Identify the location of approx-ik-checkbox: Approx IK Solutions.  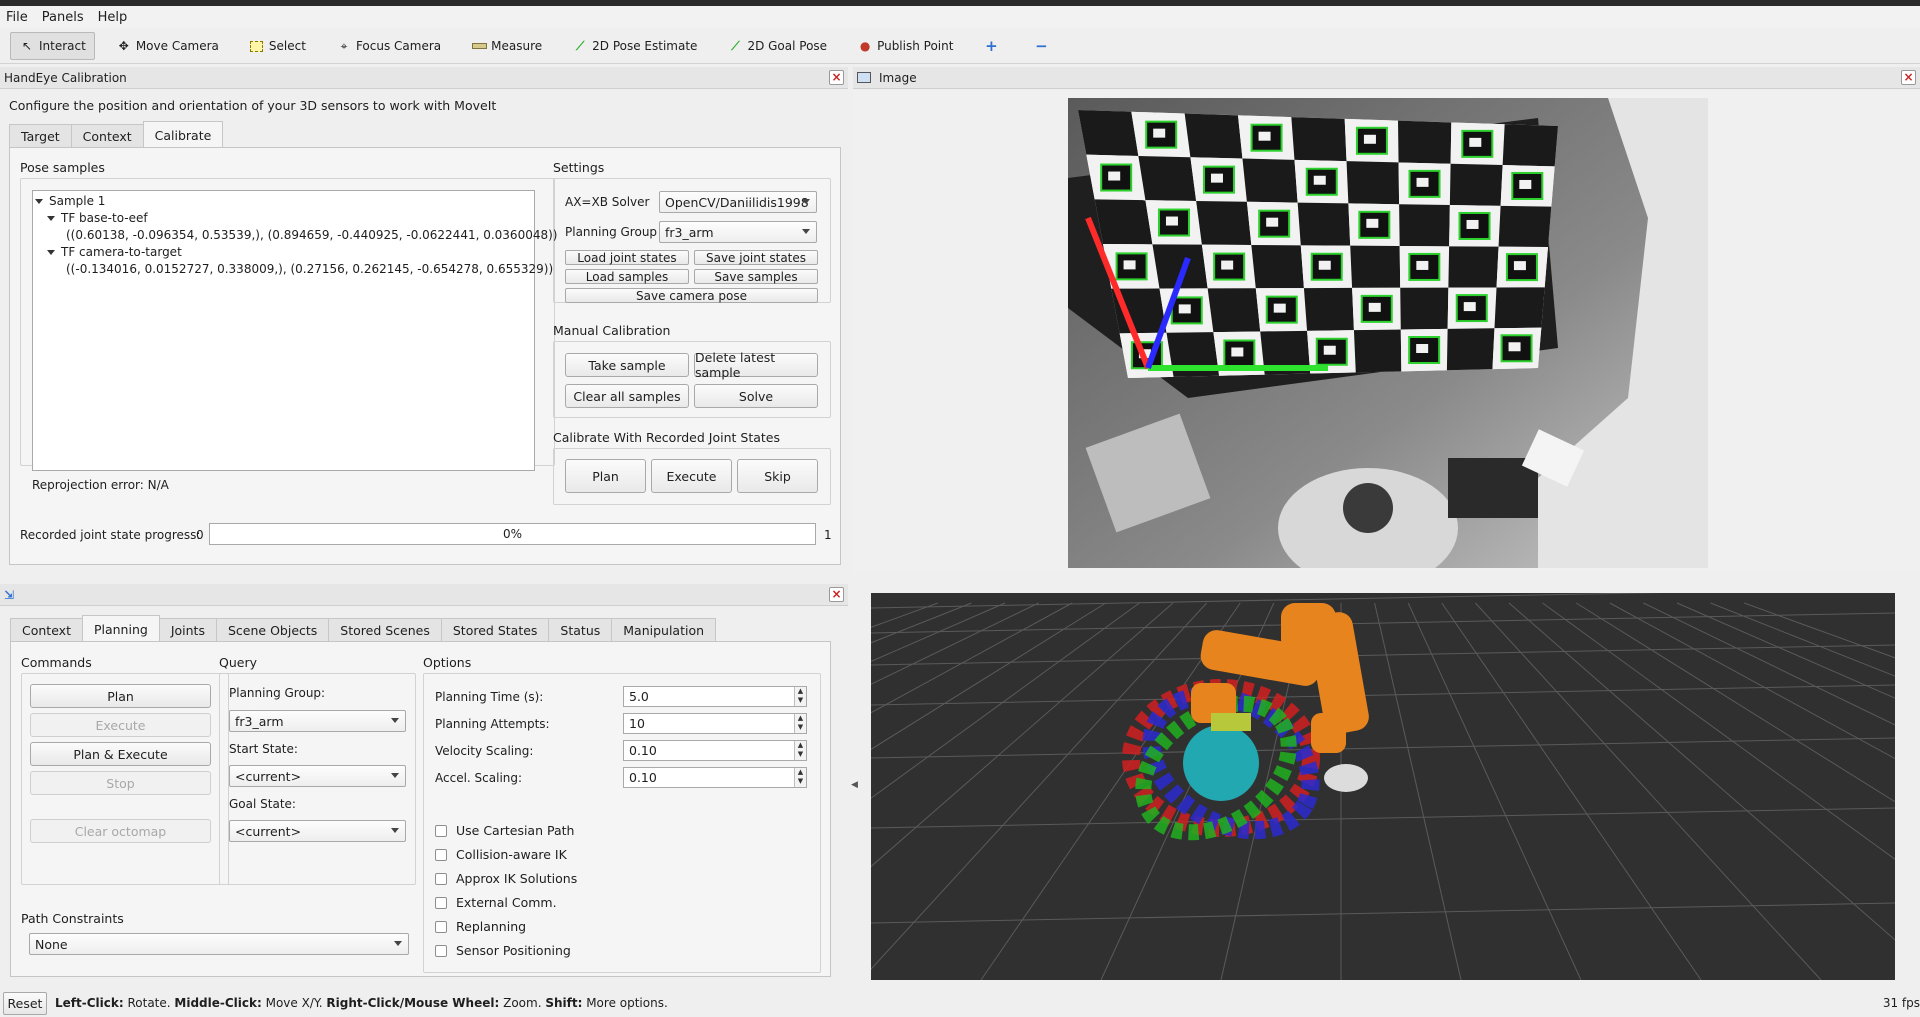
(506, 878).